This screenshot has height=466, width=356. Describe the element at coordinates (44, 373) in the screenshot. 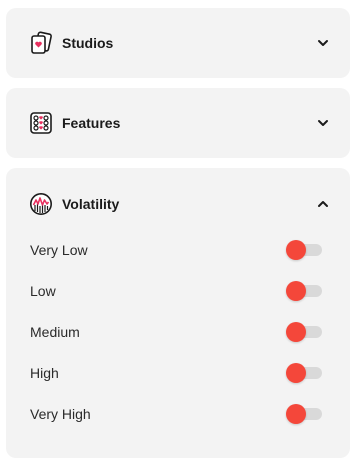

I see `option-label: High` at that location.